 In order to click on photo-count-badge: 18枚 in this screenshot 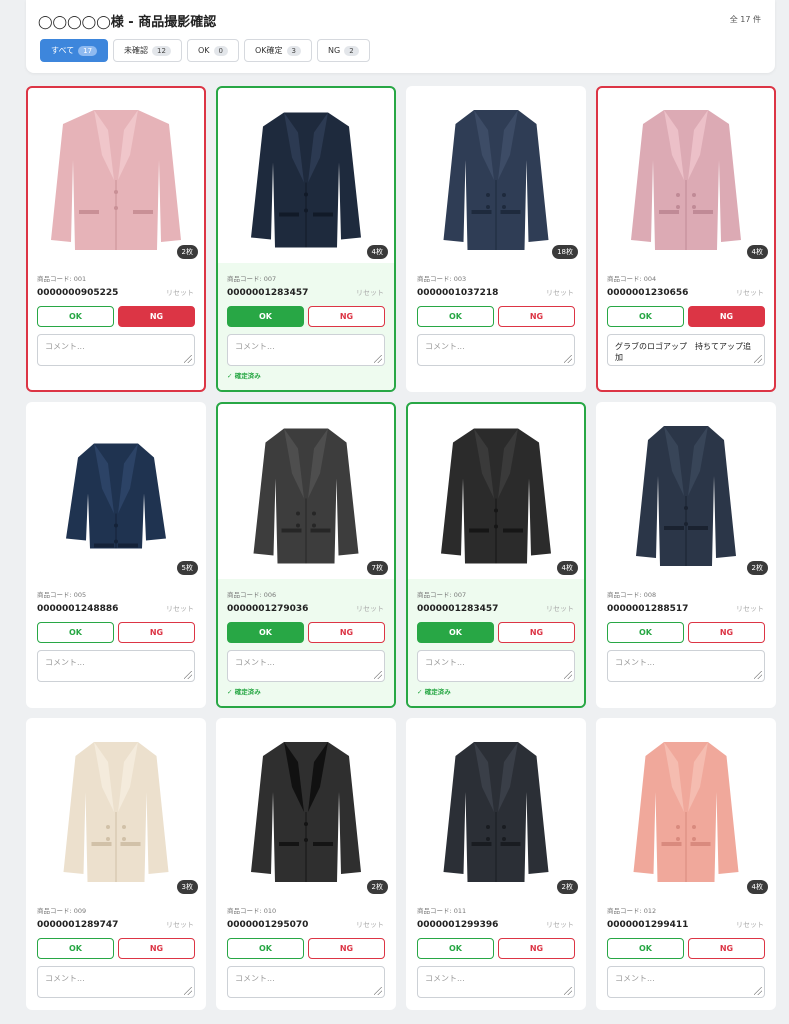, I will do `click(565, 252)`.